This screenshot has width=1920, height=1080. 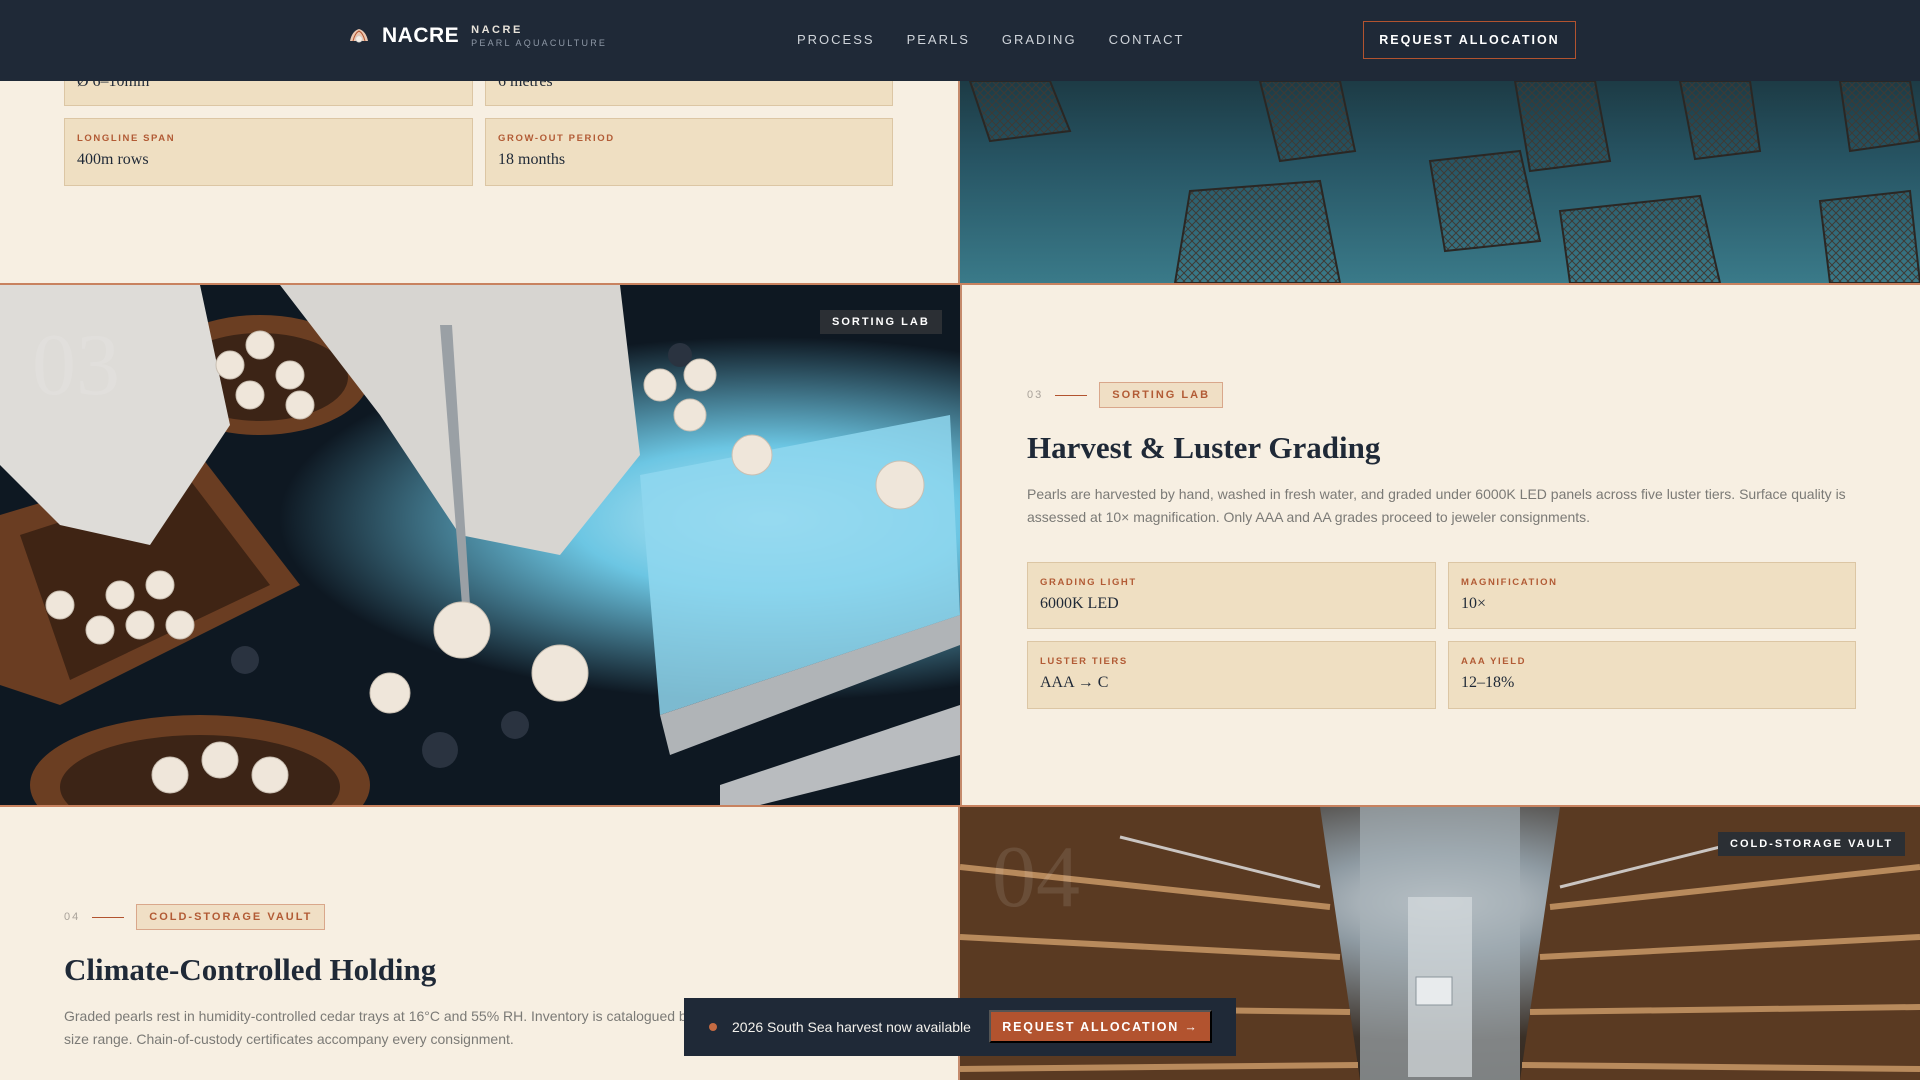 I want to click on brand: NACRE NACRE PEARL AQUACULTURE, so click(x=477, y=36).